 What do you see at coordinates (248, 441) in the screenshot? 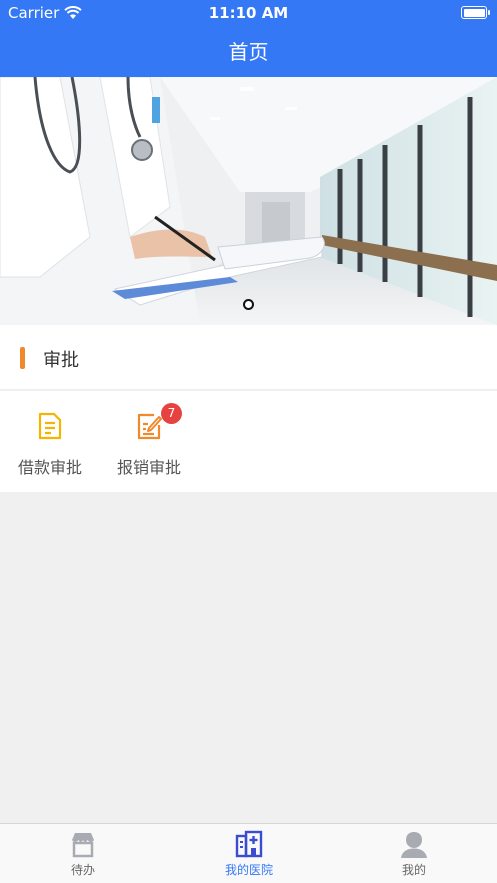
I see `approval-grid: 借款审批 7 报销审批` at bounding box center [248, 441].